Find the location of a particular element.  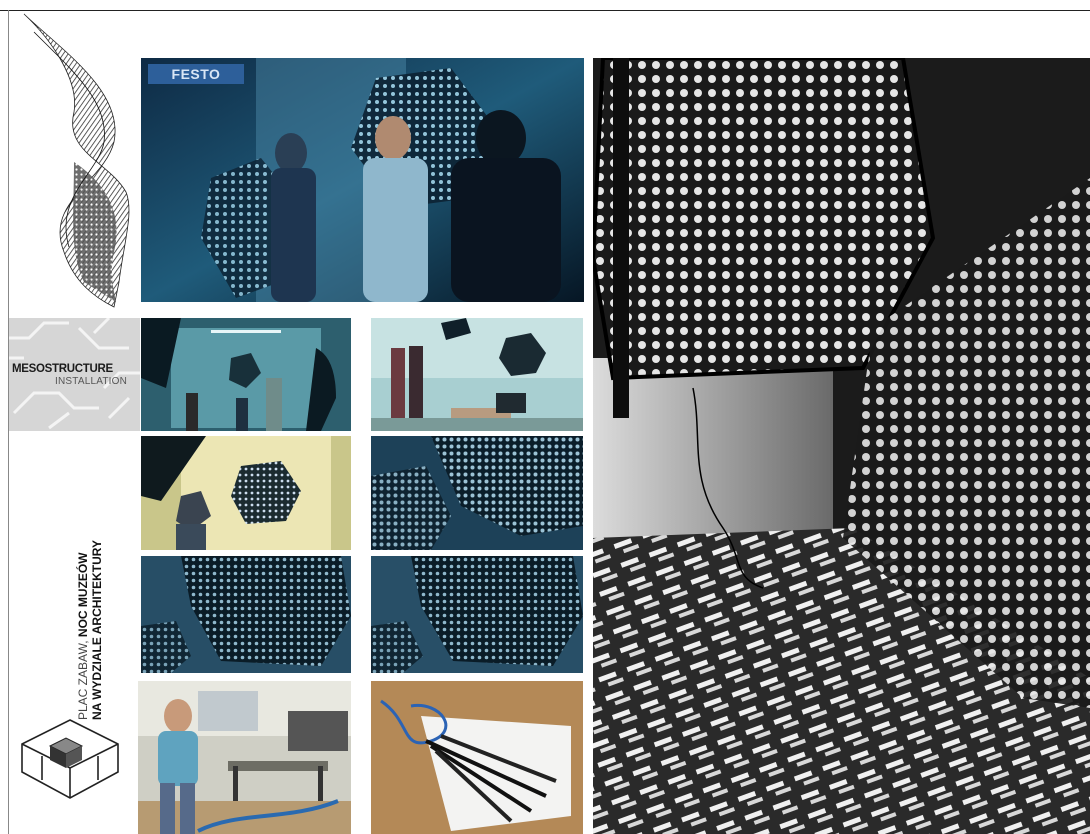

twisted-ribbon-sketch-icon is located at coordinates (73, 161).